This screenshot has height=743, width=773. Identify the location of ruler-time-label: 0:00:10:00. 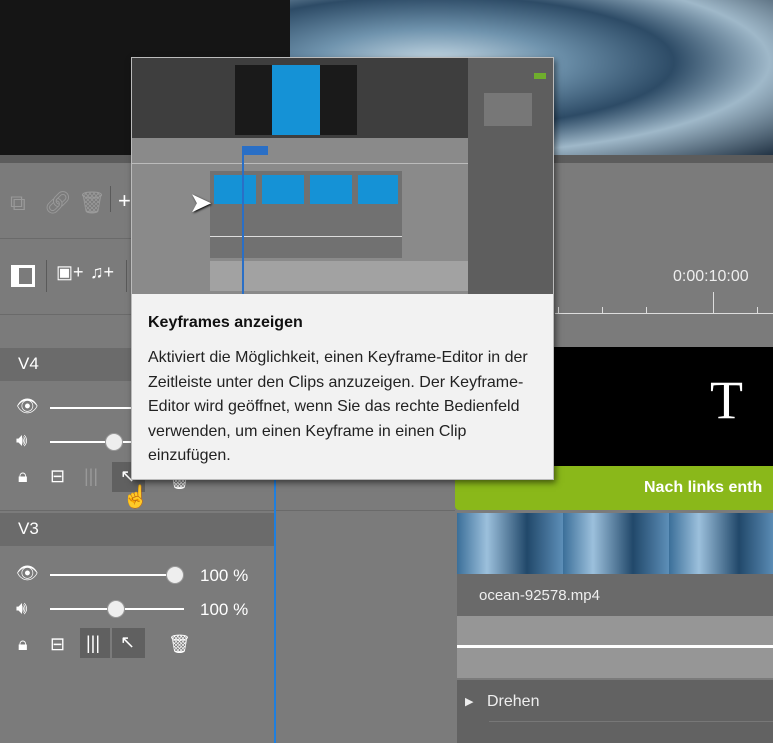
(711, 276).